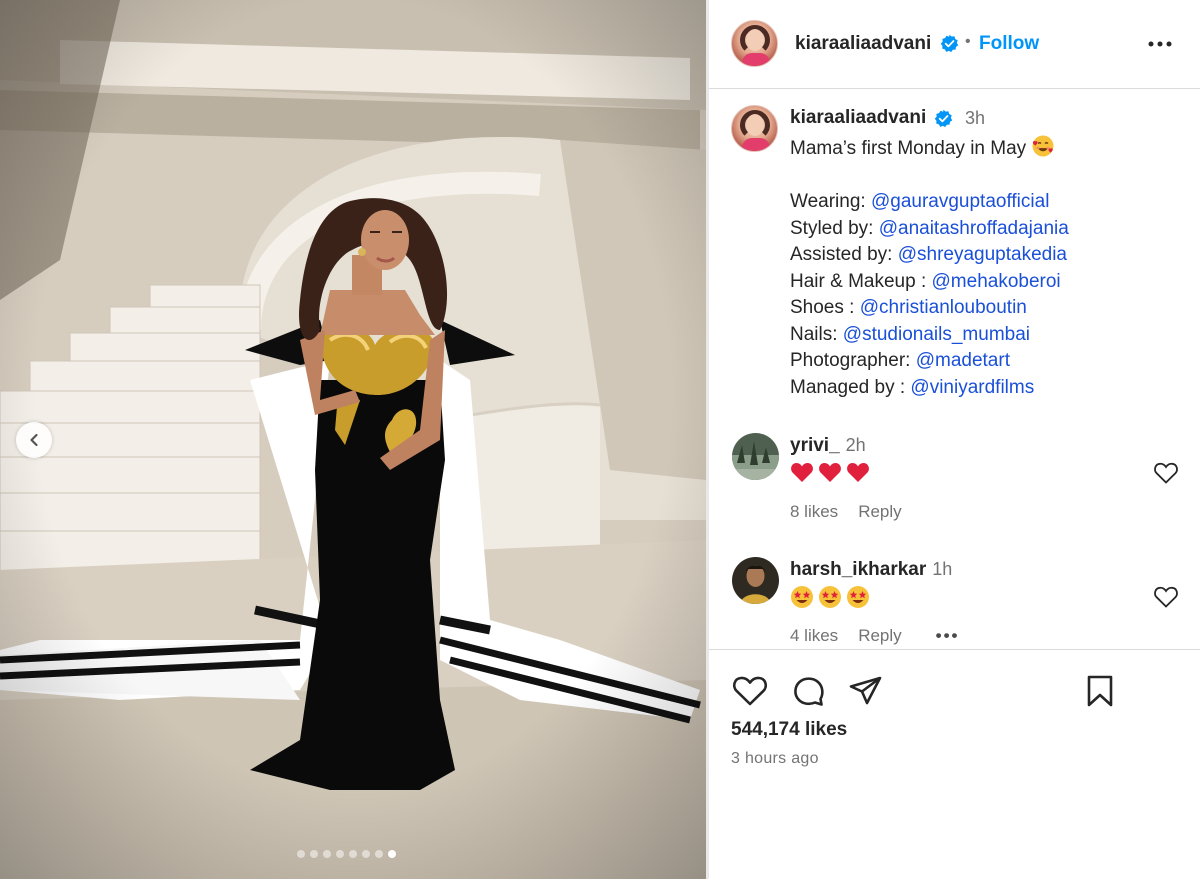 This screenshot has width=1200, height=879. What do you see at coordinates (832, 228) in the screenshot?
I see `credit-label: Styled by:` at bounding box center [832, 228].